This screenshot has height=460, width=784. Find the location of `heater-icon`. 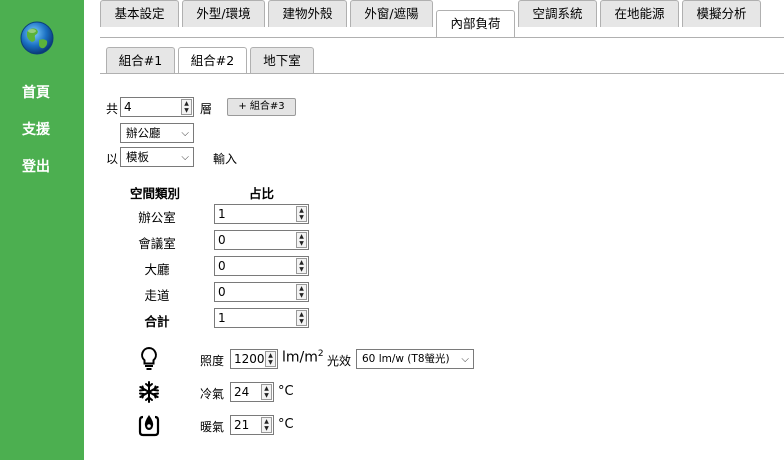

heater-icon is located at coordinates (149, 426).